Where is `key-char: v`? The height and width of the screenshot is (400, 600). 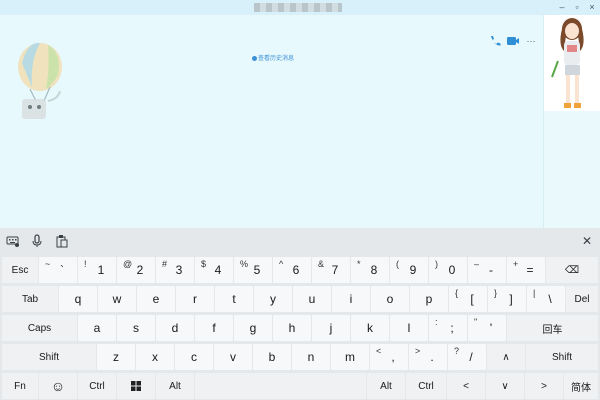 key-char: v is located at coordinates (233, 357).